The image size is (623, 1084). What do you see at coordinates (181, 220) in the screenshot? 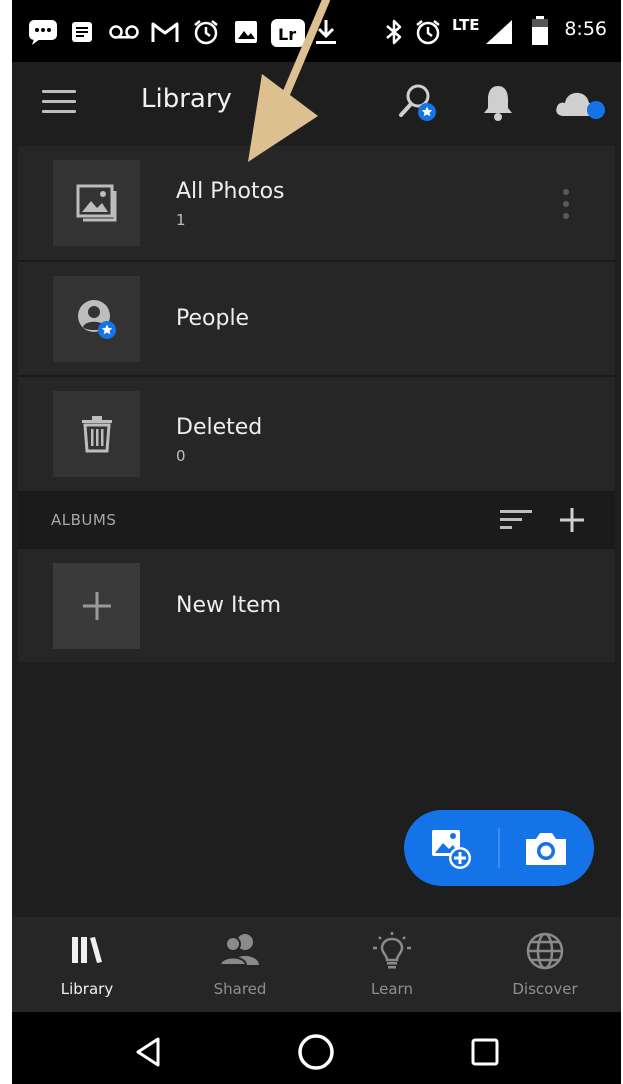
I see `library-row-count: 1` at bounding box center [181, 220].